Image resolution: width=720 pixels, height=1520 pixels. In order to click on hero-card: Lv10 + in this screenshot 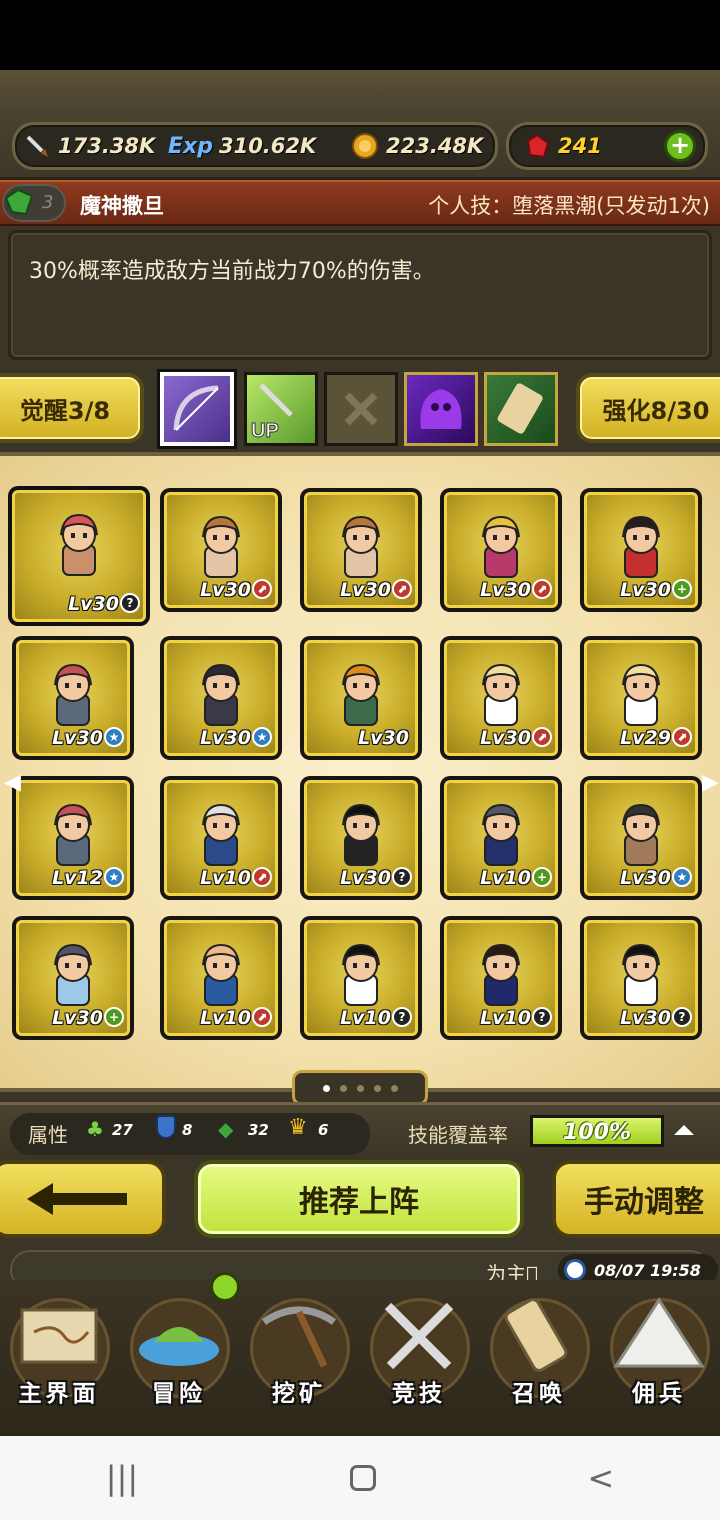, I will do `click(501, 838)`.